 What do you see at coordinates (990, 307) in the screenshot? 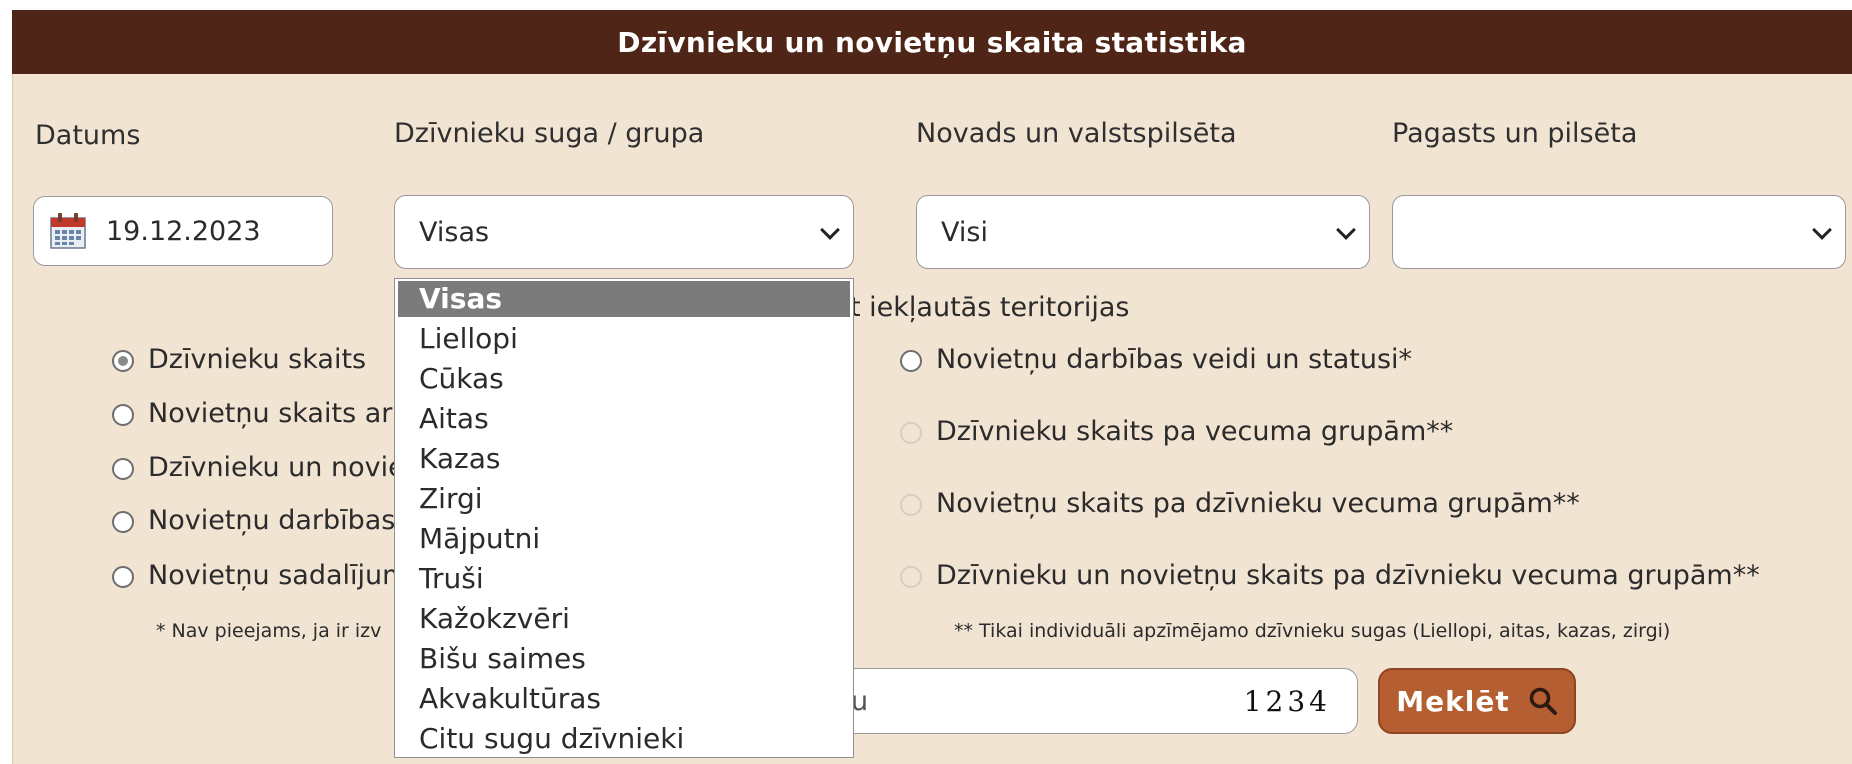
I see `territory-checkbox-label: t iekļautās teritorijas` at bounding box center [990, 307].